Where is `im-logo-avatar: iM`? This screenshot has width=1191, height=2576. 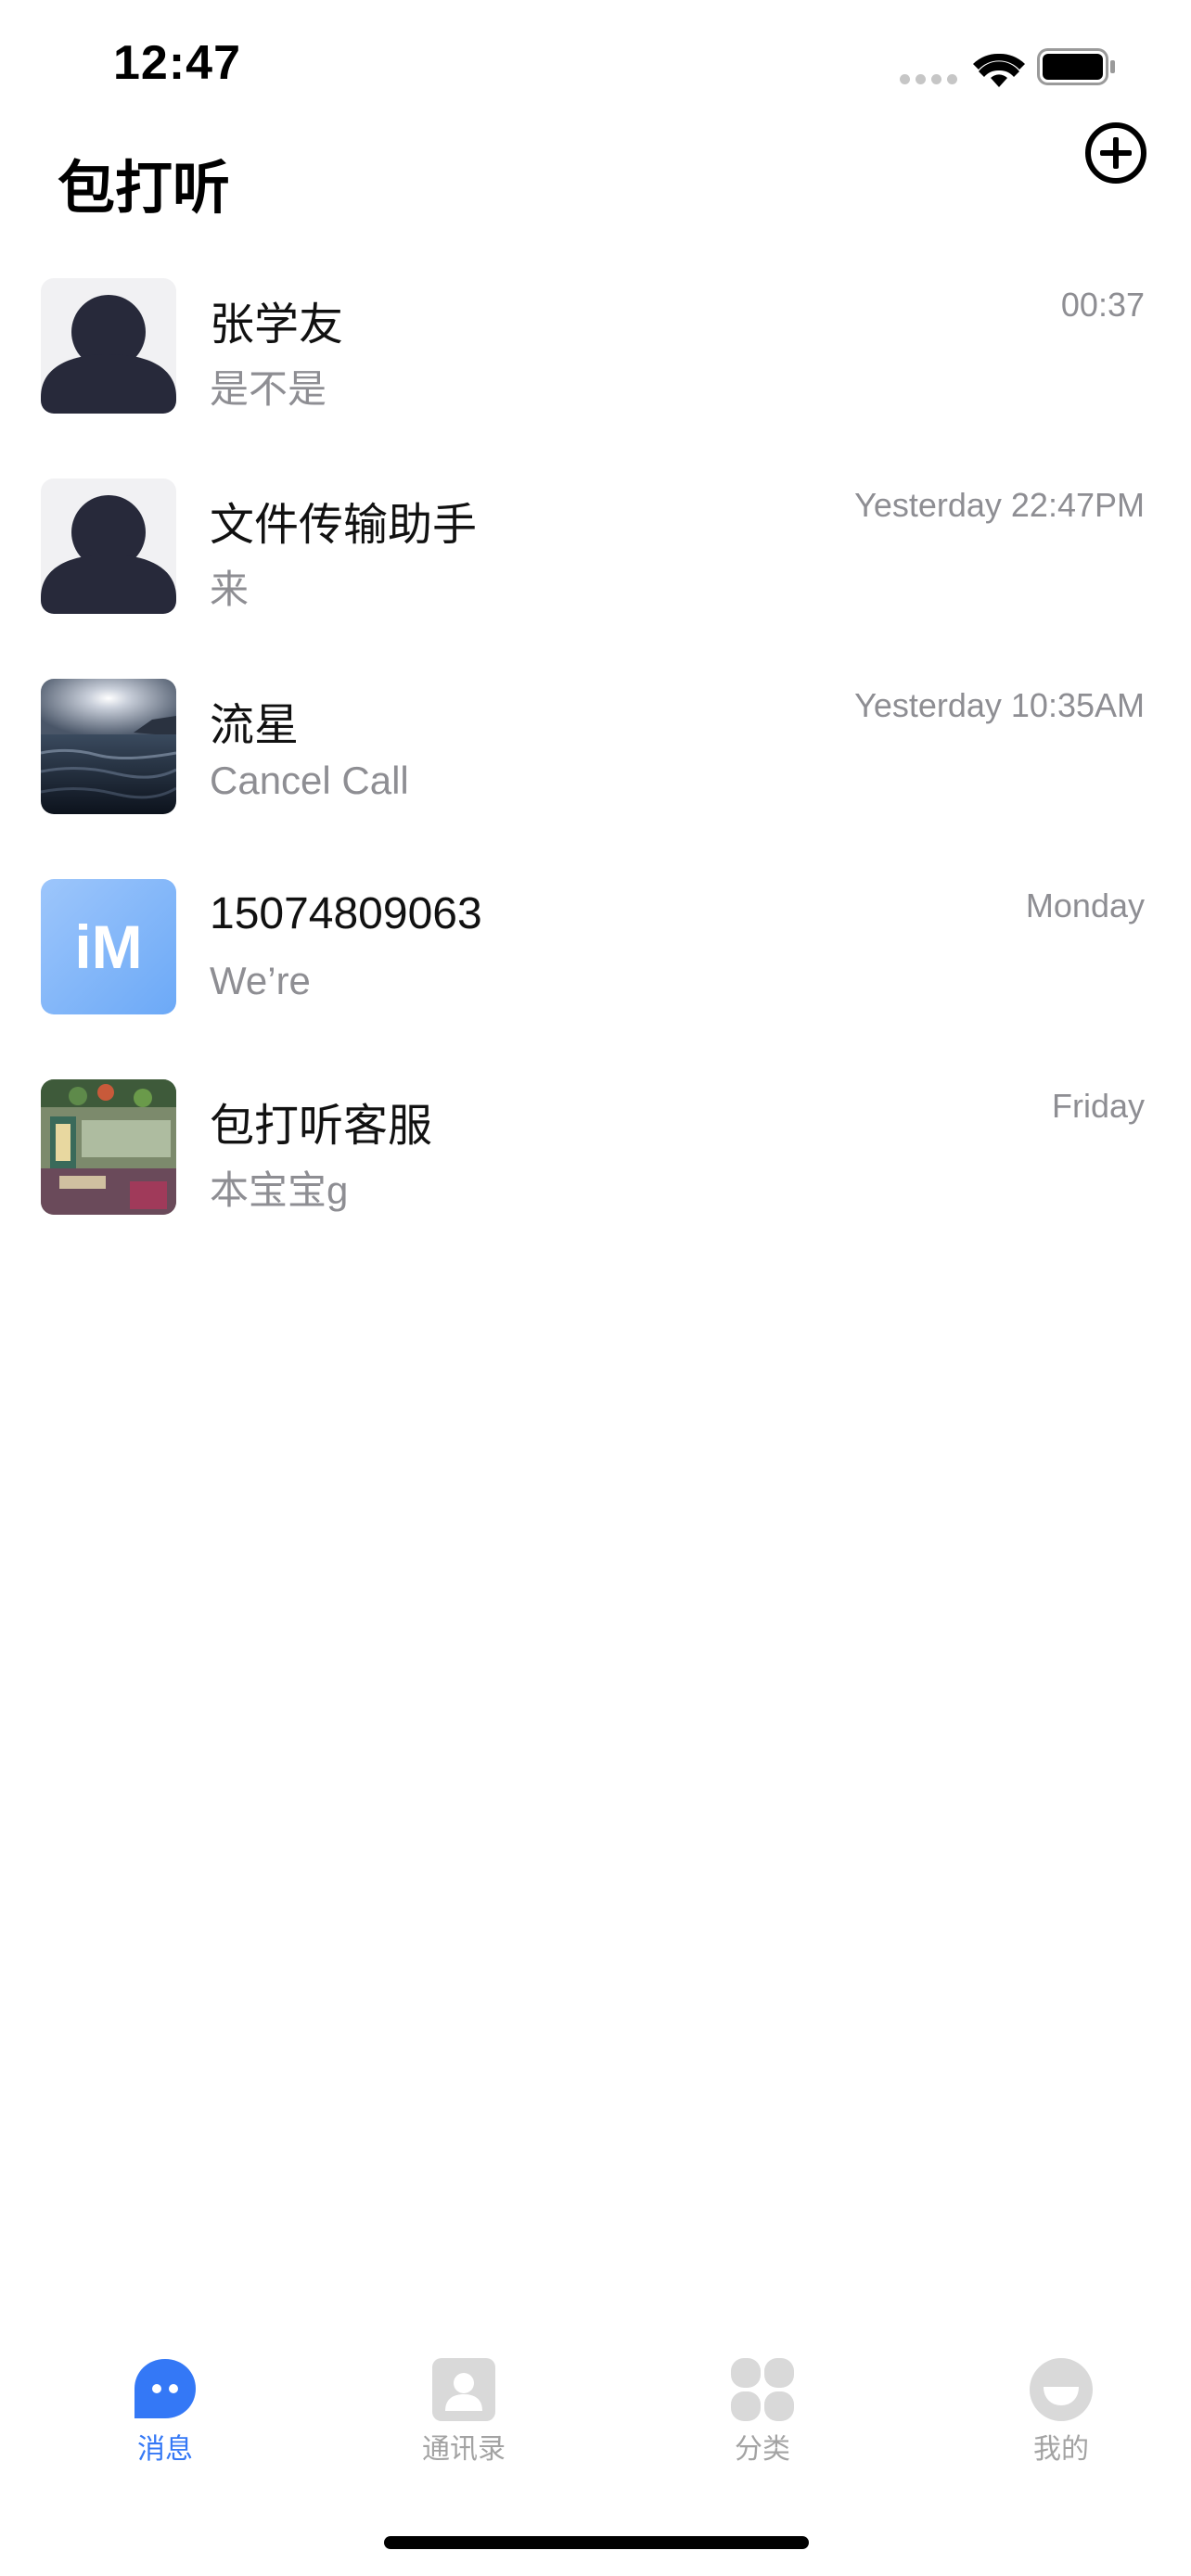 im-logo-avatar: iM is located at coordinates (108, 947).